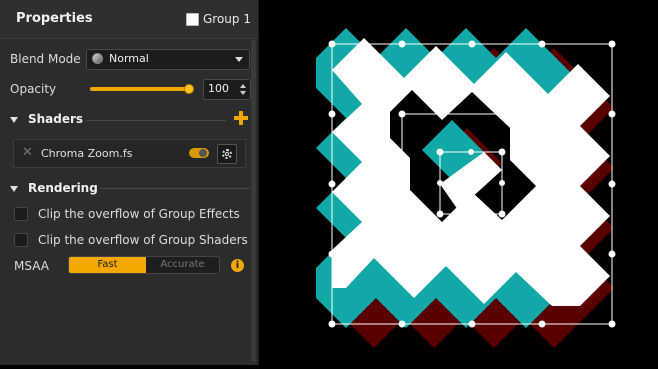 This screenshot has width=658, height=369. I want to click on info-icon: i, so click(237, 265).